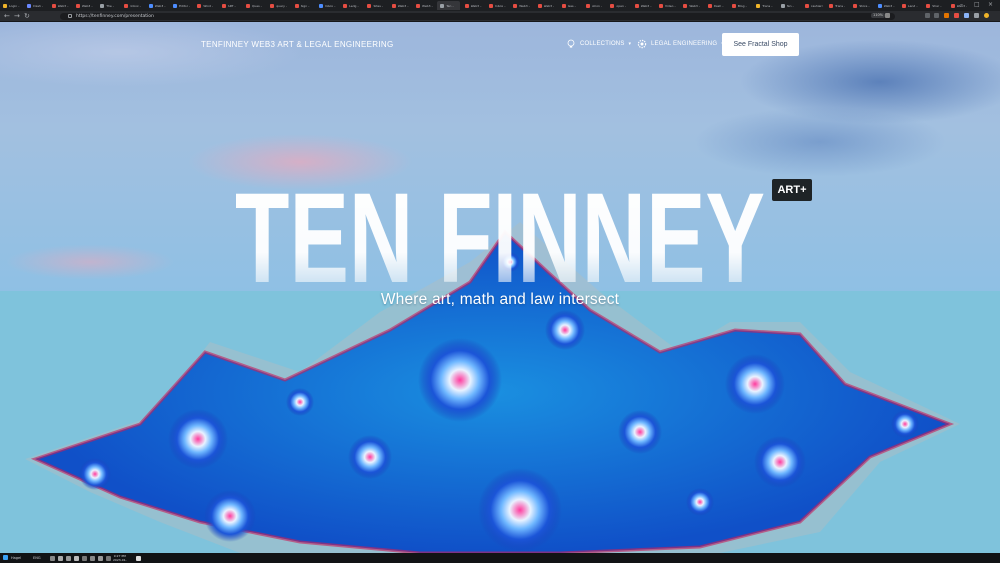 The height and width of the screenshot is (563, 1000). I want to click on hero-title: TEN FINNEY, so click(500, 232).